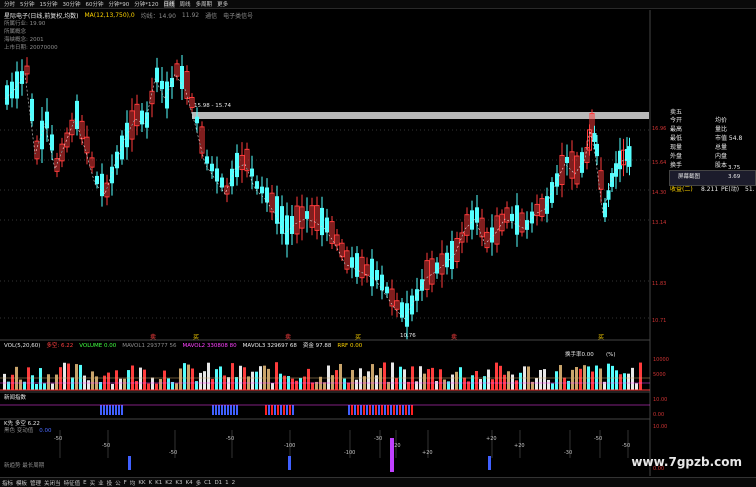  Describe the element at coordinates (188, 483) in the screenshot. I see `bottom-toolbar-item: K4` at that location.